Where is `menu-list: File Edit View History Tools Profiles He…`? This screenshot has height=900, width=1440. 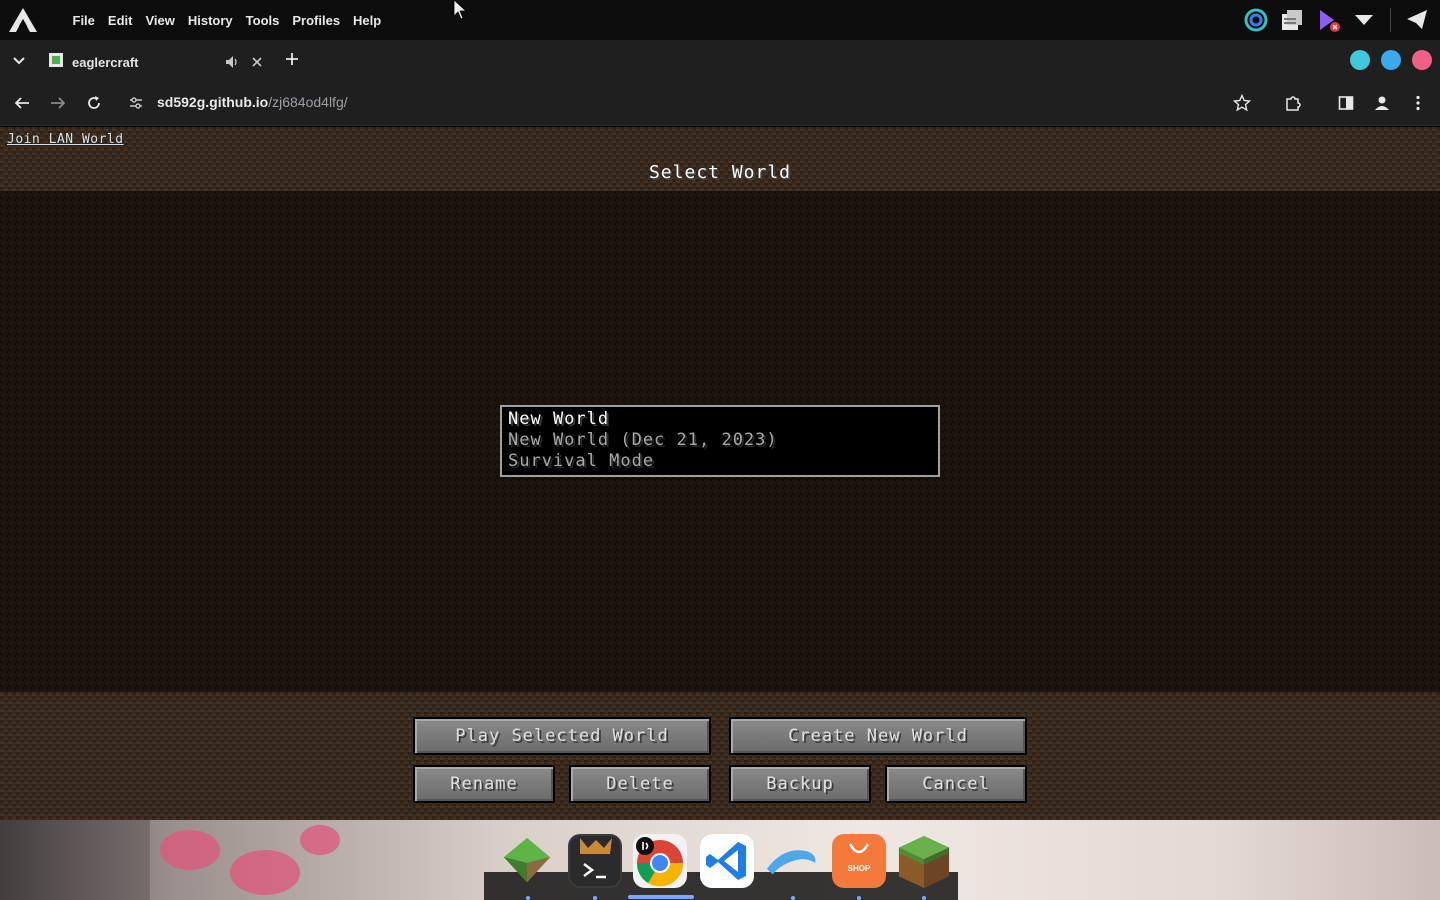
menu-list: File Edit View History Tools Profiles He… is located at coordinates (227, 20).